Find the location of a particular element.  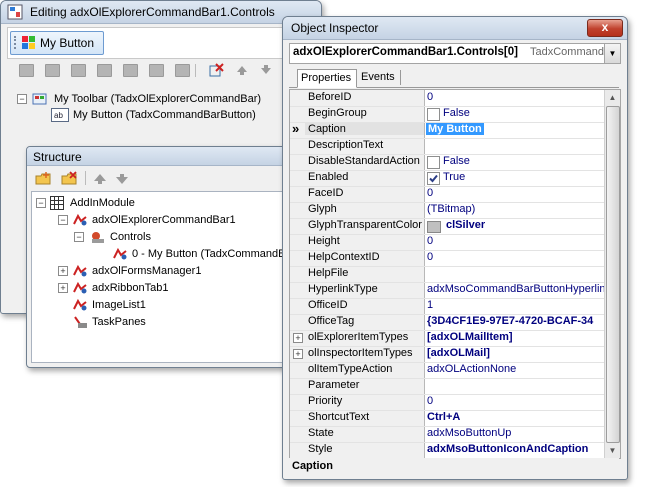

tree-item-label: 0 - My Button (TadxCommandBar is located at coordinates (209, 254).